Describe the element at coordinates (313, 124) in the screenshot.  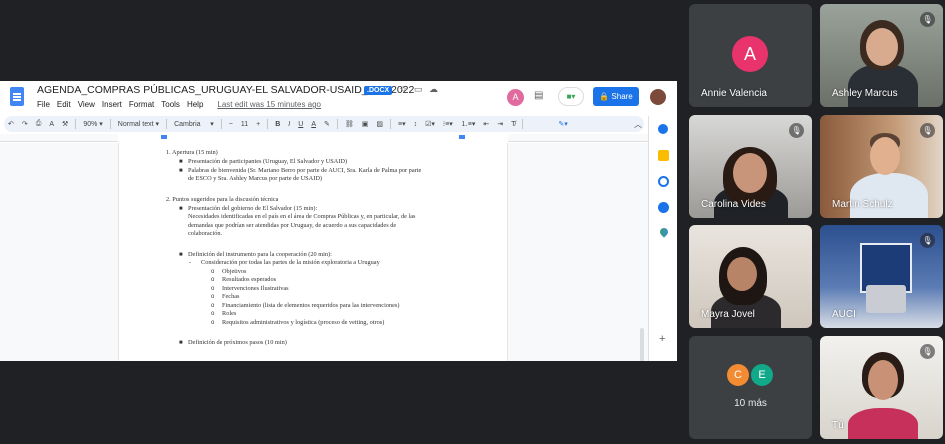
I see `text-color-icon: A` at that location.